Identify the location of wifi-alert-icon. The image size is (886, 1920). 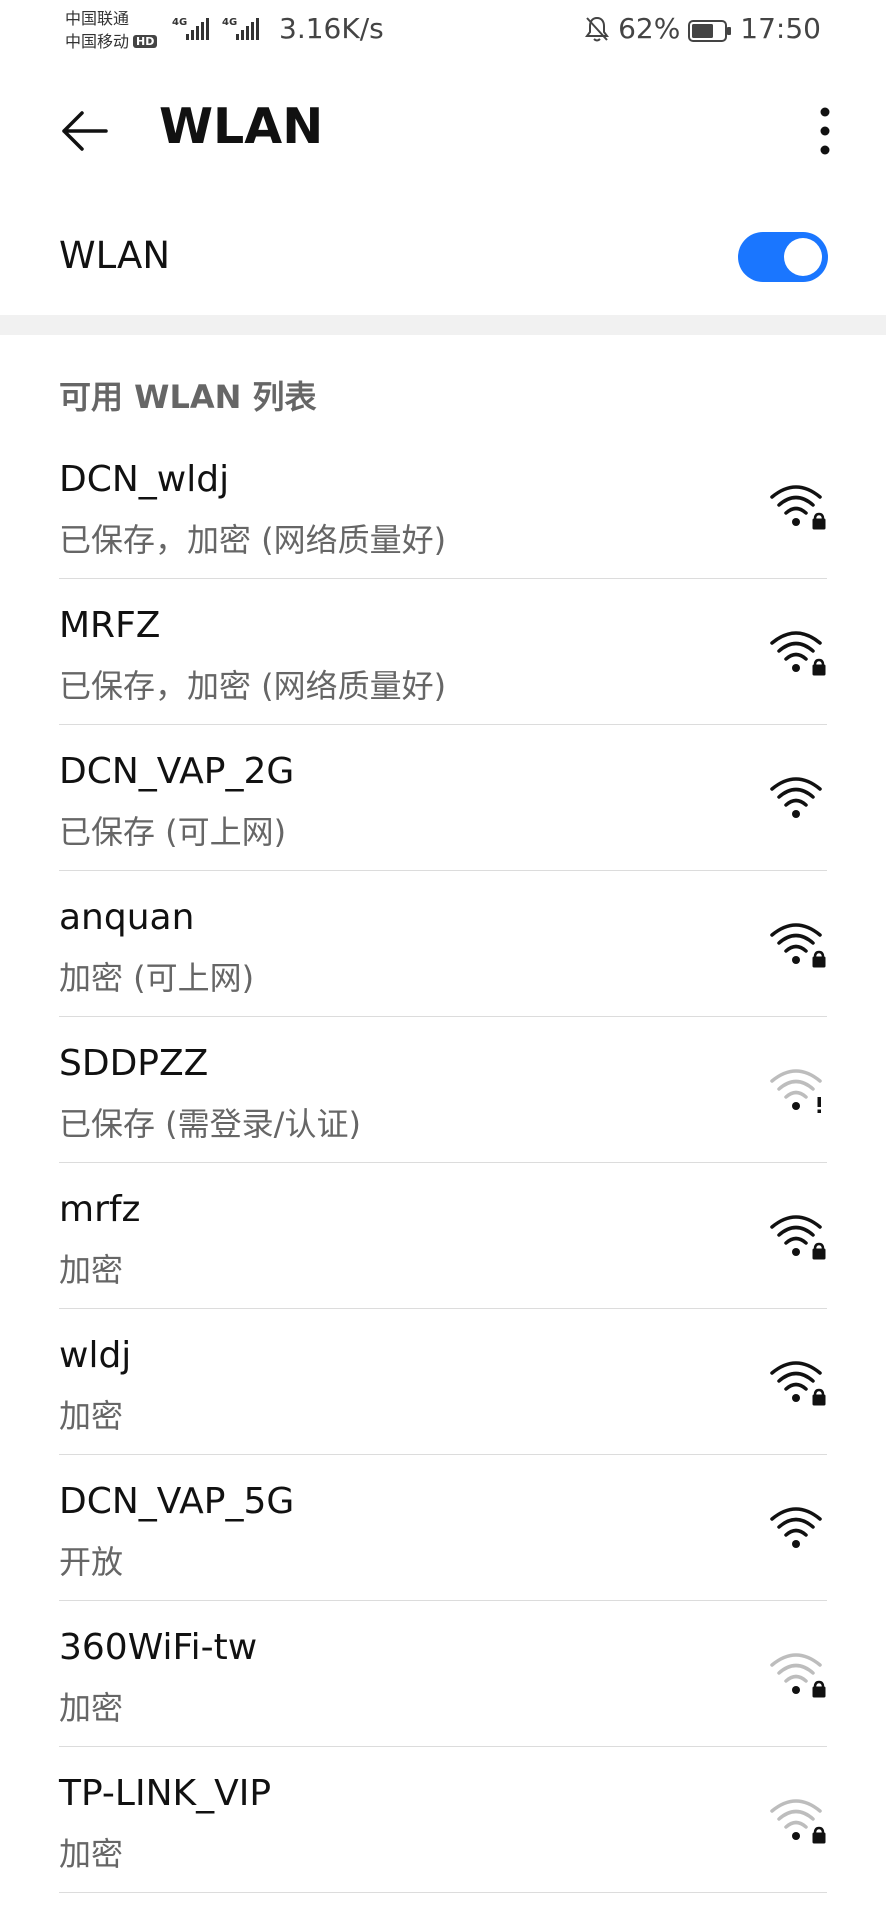
(798, 1090).